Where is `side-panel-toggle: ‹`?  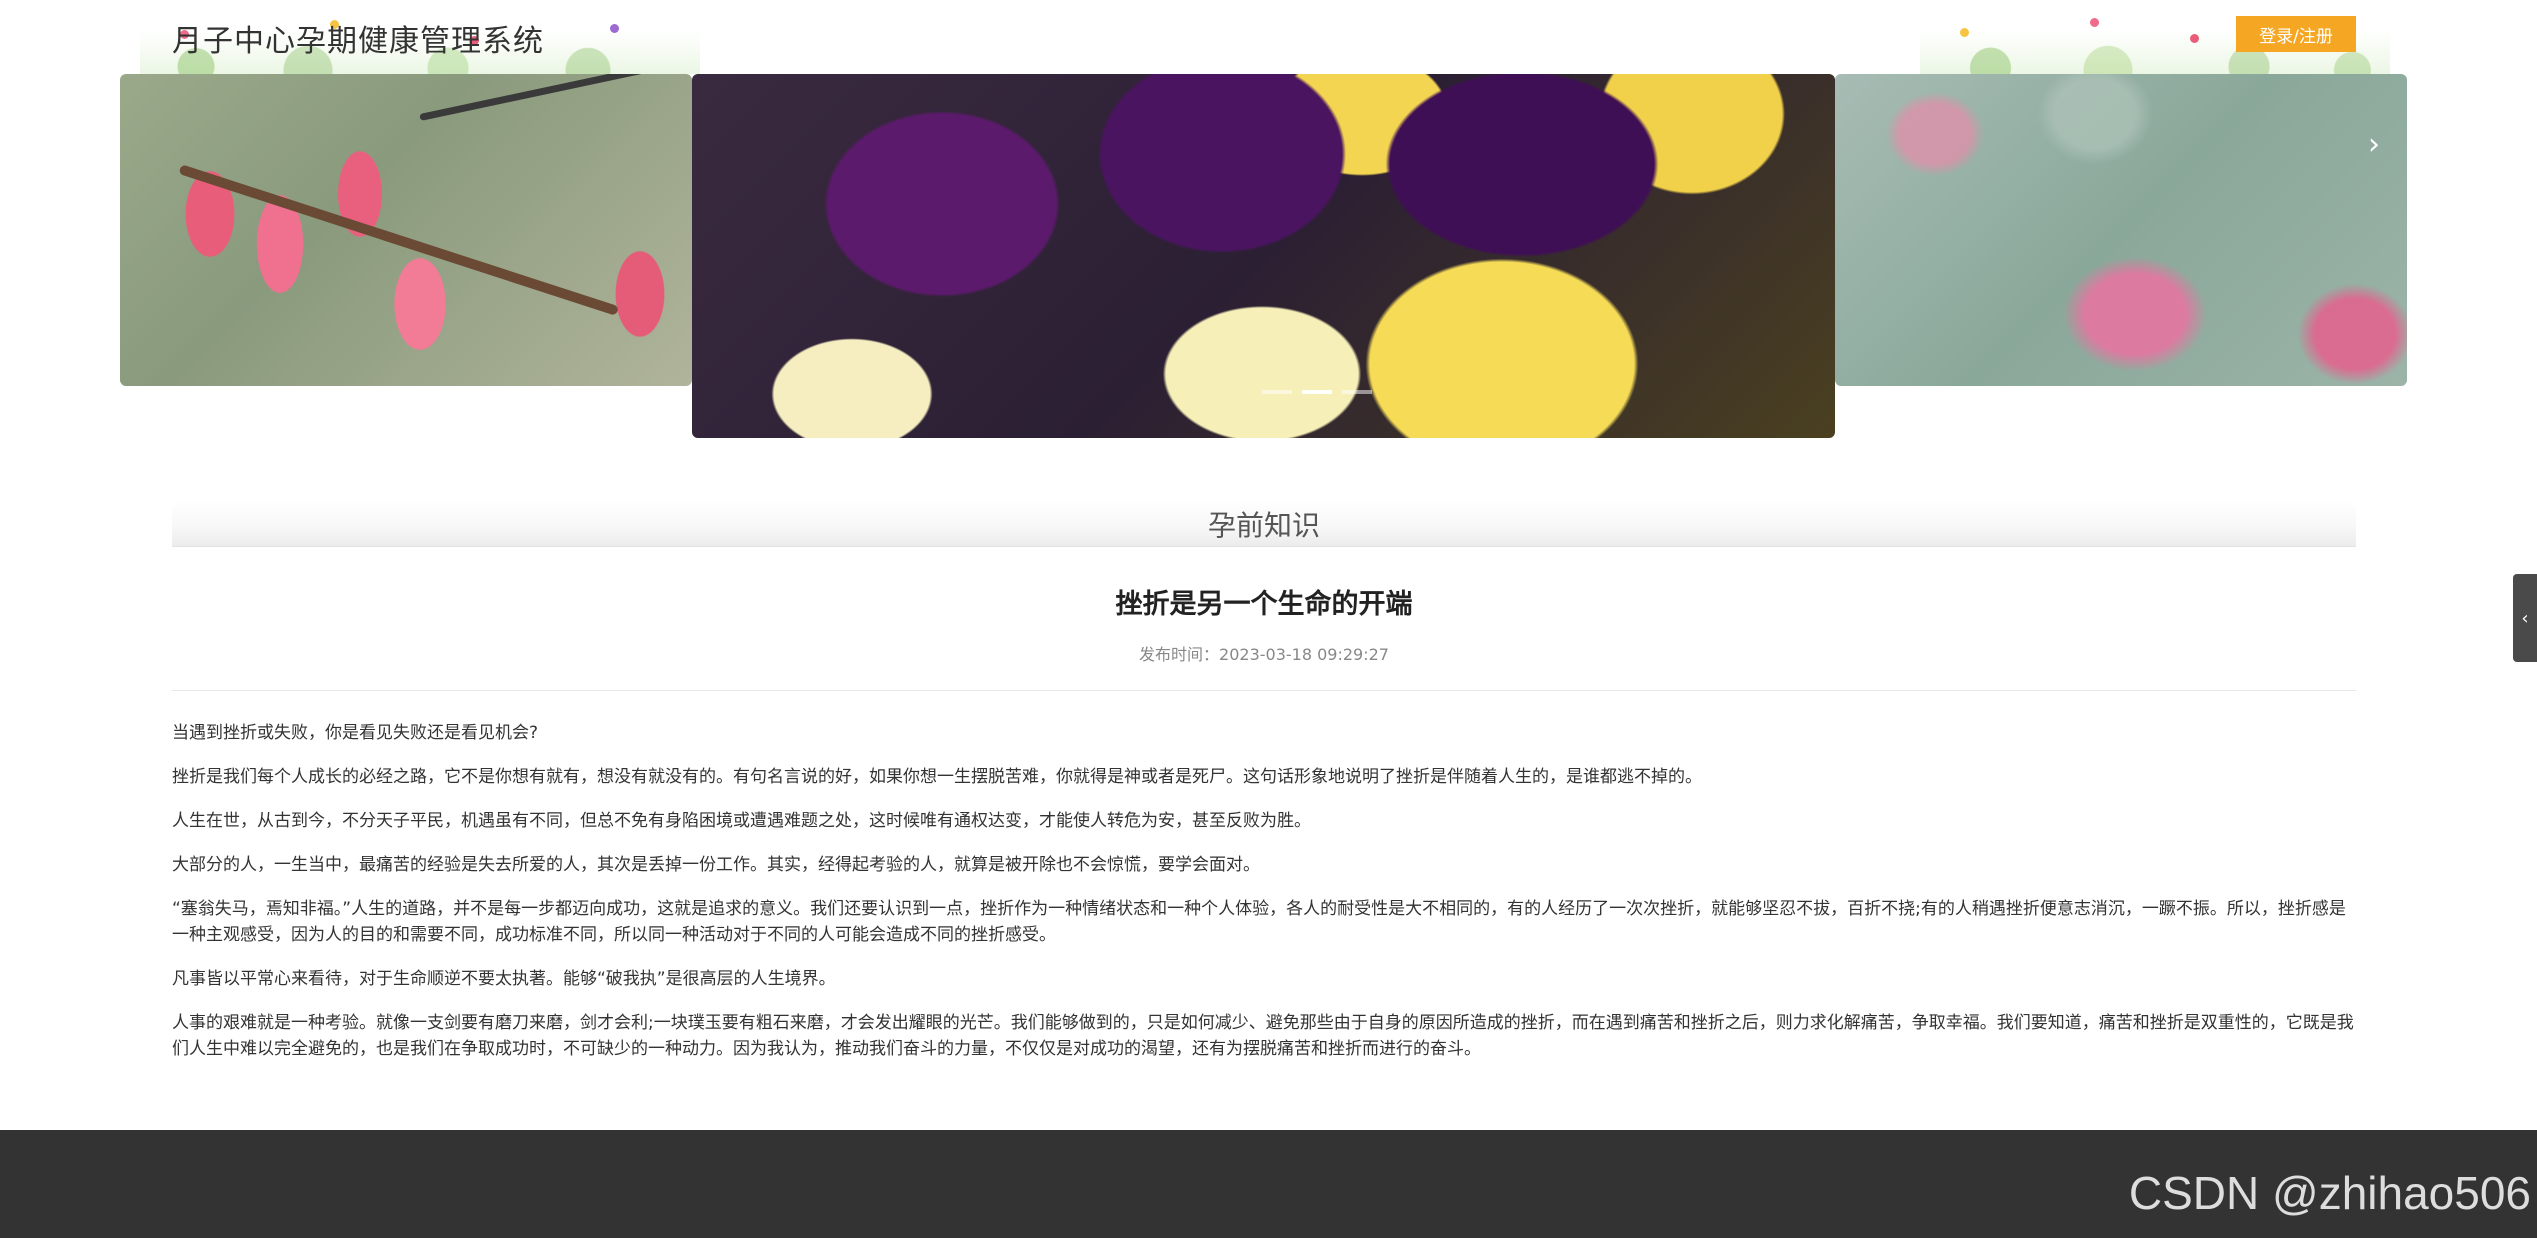 side-panel-toggle: ‹ is located at coordinates (2525, 618).